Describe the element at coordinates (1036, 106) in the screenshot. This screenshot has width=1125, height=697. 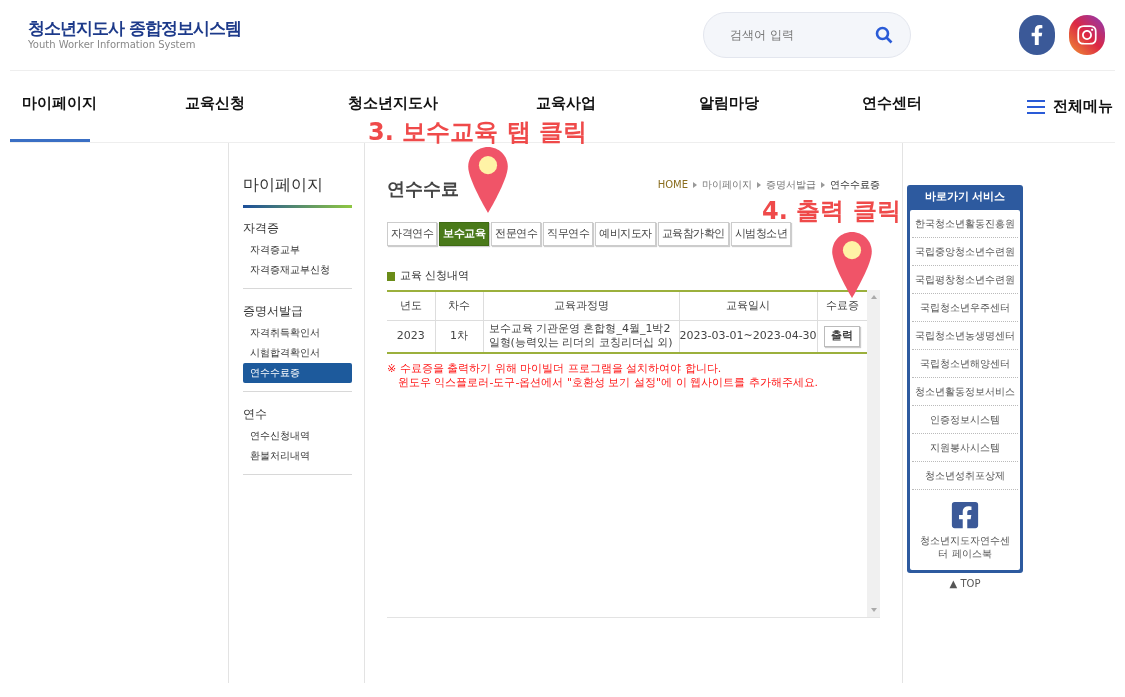
I see `menu-icon` at that location.